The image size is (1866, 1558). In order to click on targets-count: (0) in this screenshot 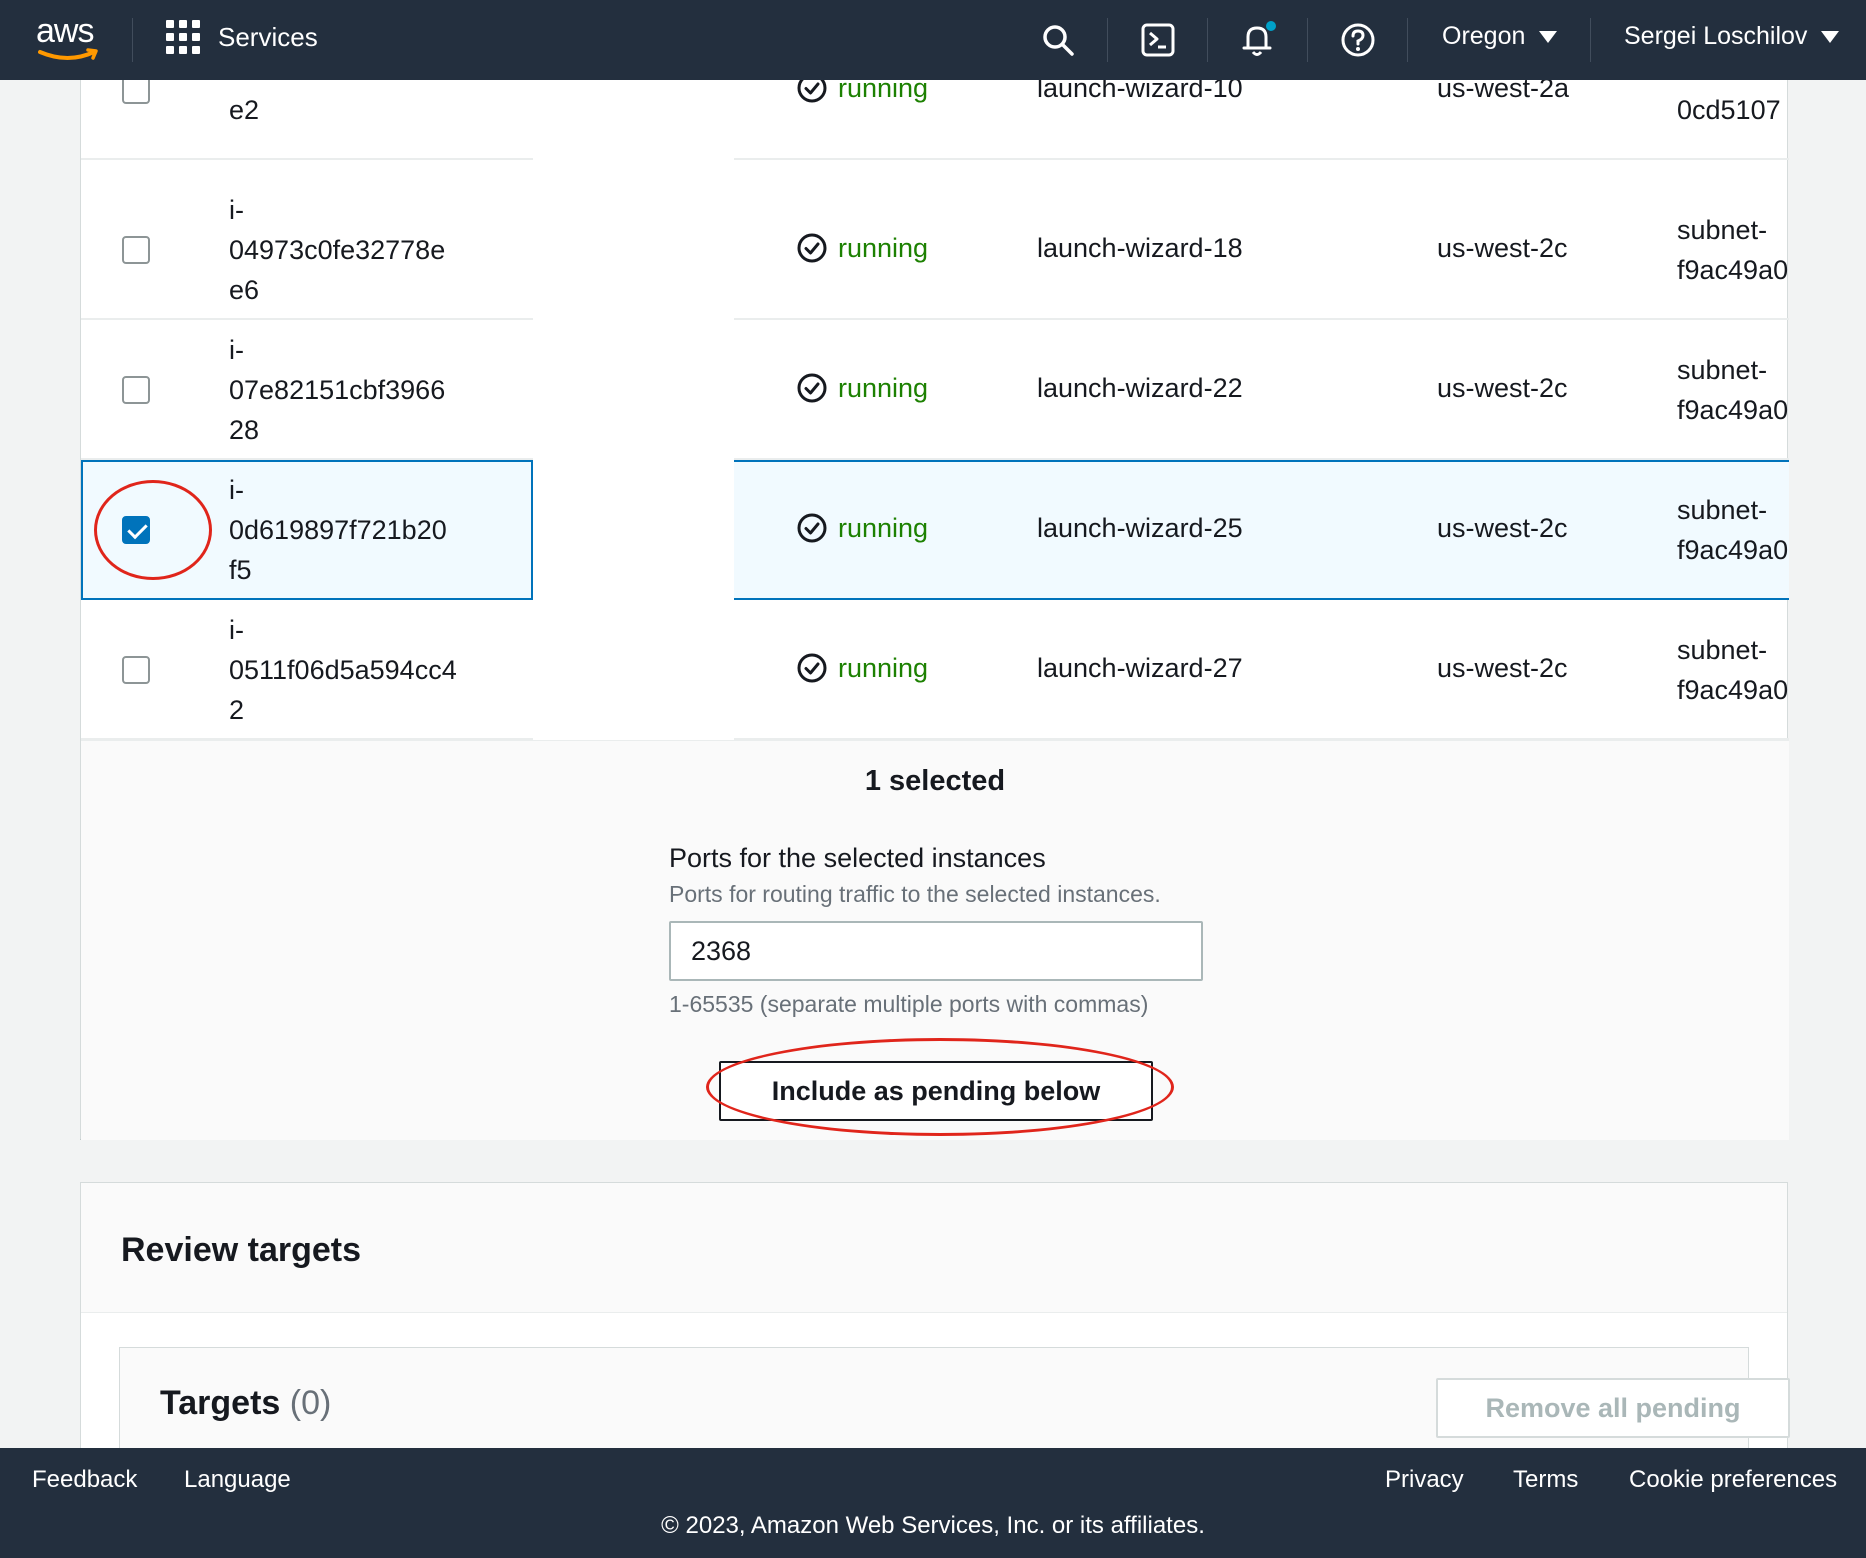, I will do `click(310, 1403)`.